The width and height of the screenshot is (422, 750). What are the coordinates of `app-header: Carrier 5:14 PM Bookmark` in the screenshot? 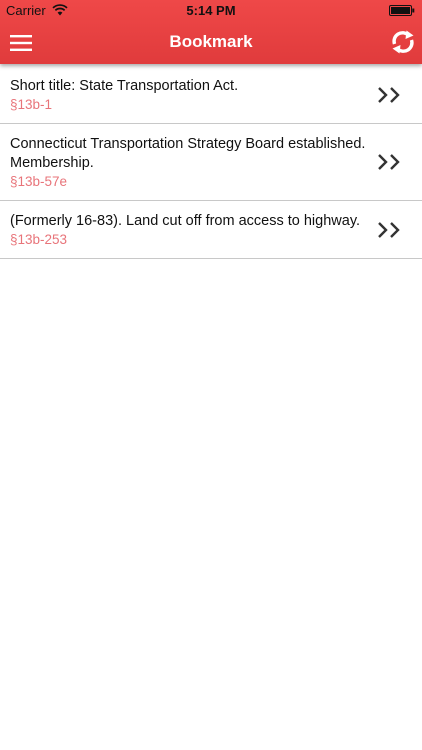 It's located at (211, 32).